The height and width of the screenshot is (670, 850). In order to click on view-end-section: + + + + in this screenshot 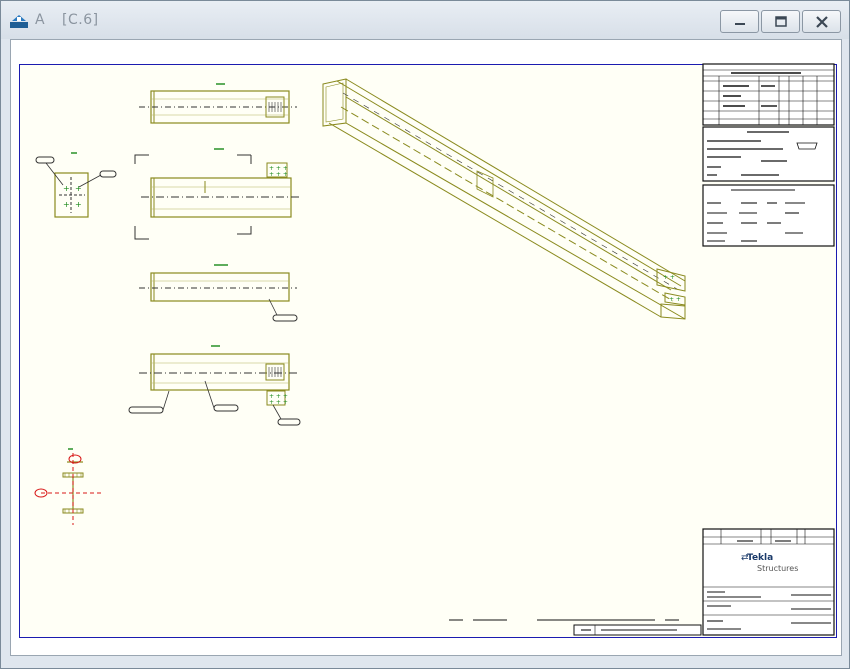, I will do `click(76, 185)`.